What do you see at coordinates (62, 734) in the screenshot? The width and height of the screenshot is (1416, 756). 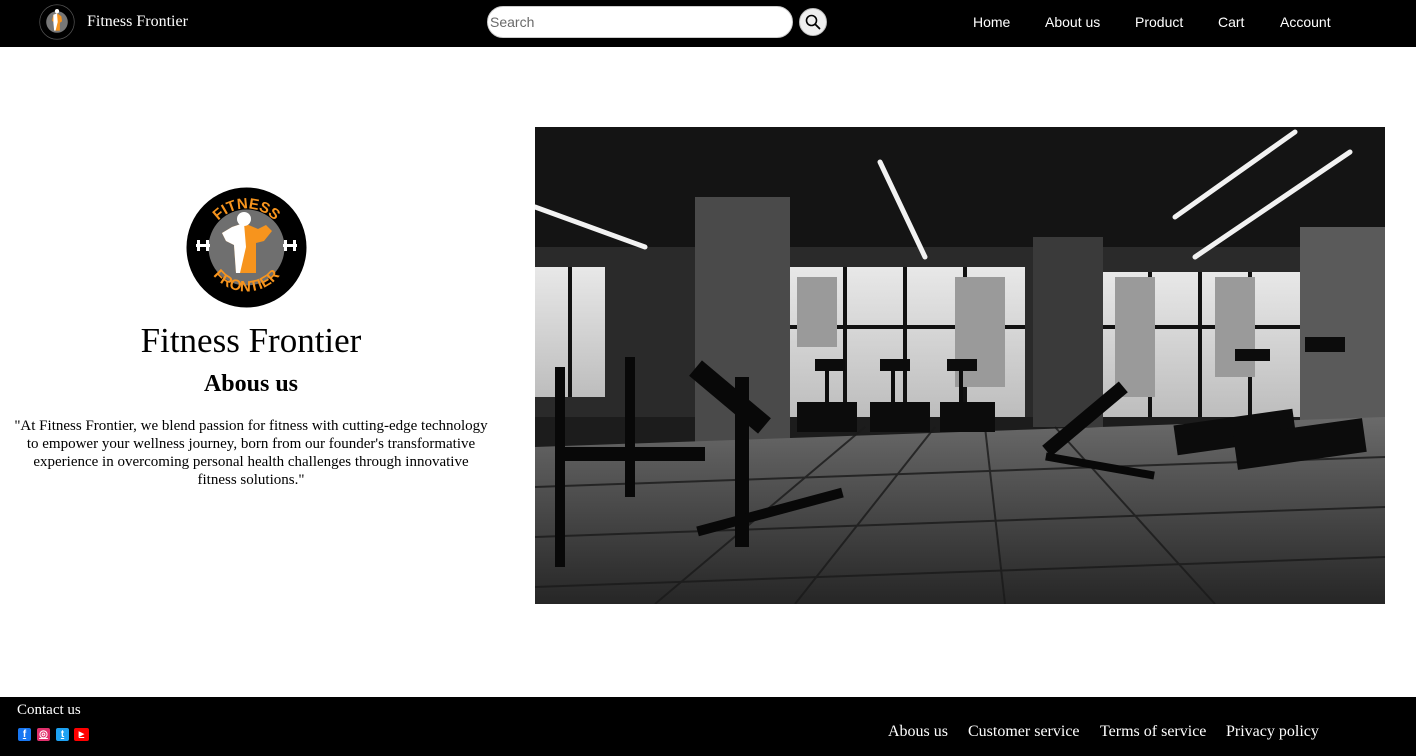 I see `twitter-icon: t` at bounding box center [62, 734].